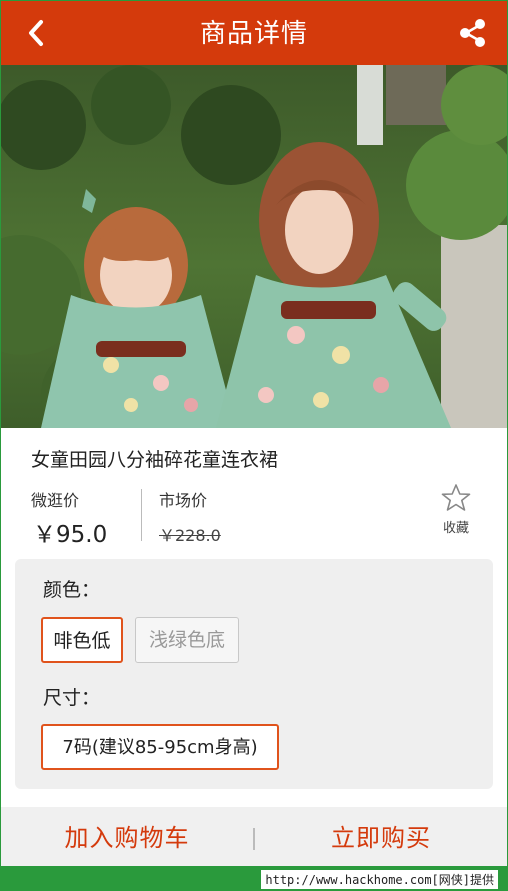 This screenshot has height=891, width=508. I want to click on page-title: 商品详情, so click(253, 34).